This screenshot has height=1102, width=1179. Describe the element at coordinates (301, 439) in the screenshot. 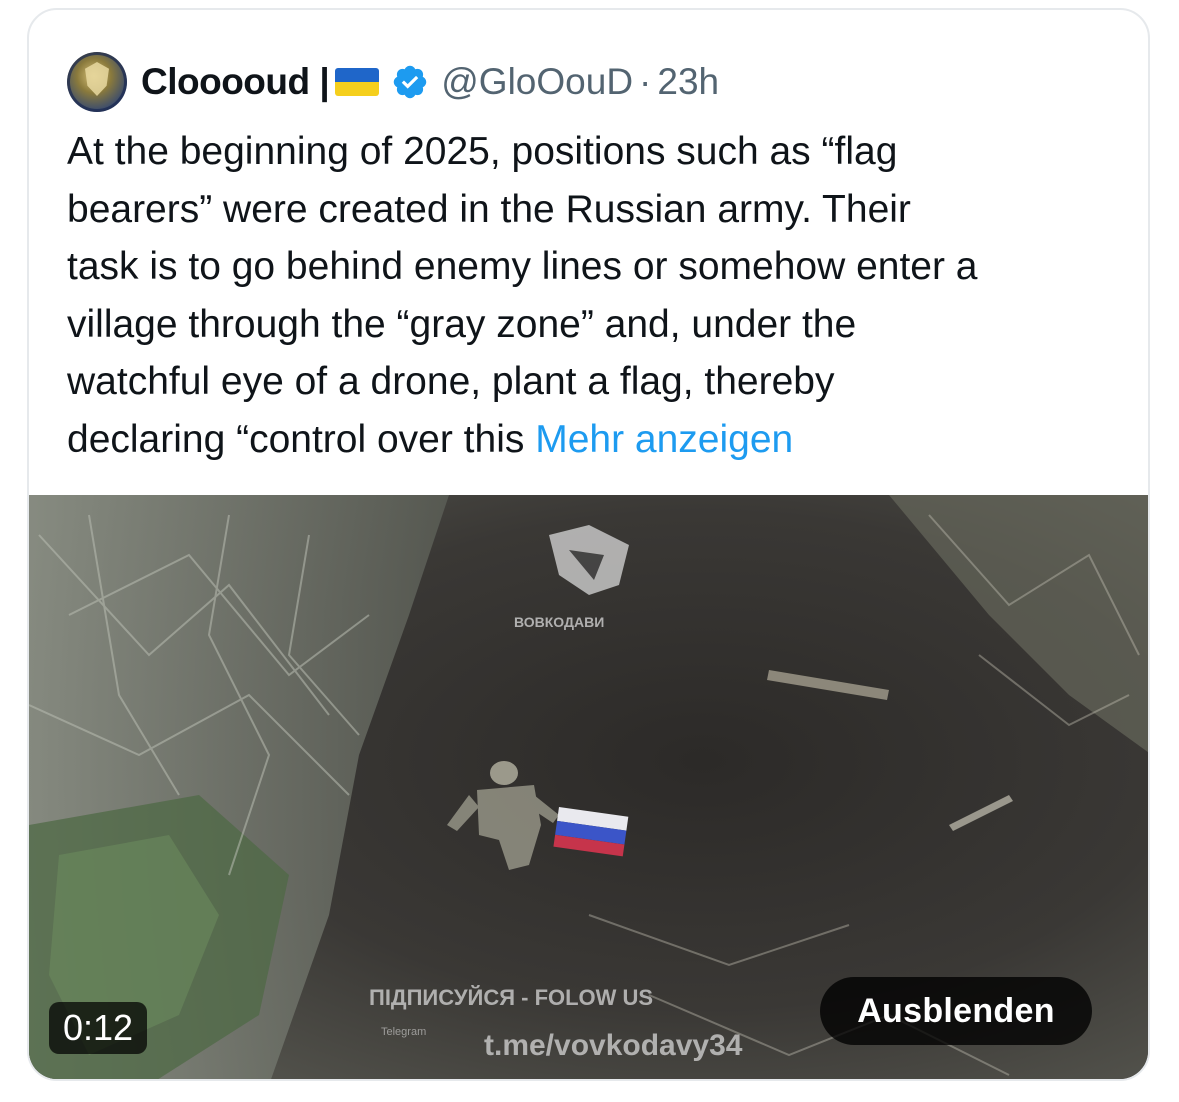

I see `tweet-text-line: declaring “control over this` at that location.